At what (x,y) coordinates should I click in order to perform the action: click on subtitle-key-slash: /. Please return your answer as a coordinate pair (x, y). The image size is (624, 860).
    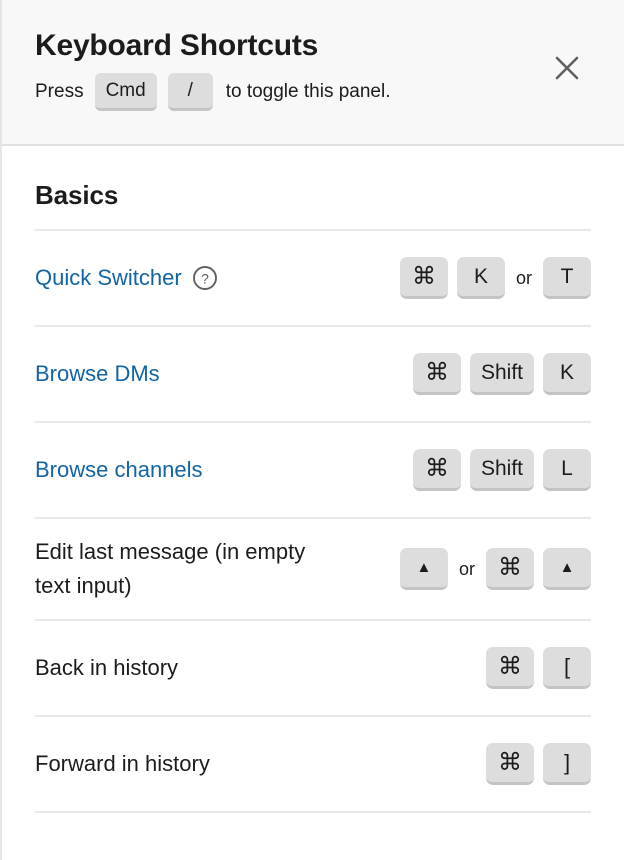
    Looking at the image, I should click on (190, 92).